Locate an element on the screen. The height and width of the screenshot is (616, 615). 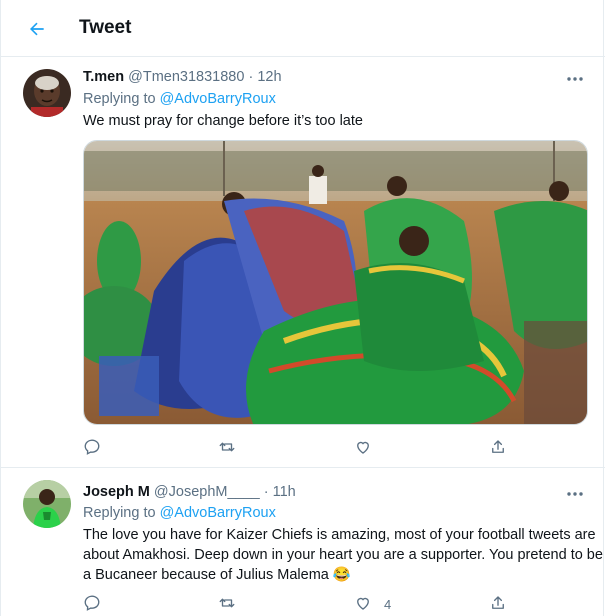
back-arrow-icon is located at coordinates (37, 29).